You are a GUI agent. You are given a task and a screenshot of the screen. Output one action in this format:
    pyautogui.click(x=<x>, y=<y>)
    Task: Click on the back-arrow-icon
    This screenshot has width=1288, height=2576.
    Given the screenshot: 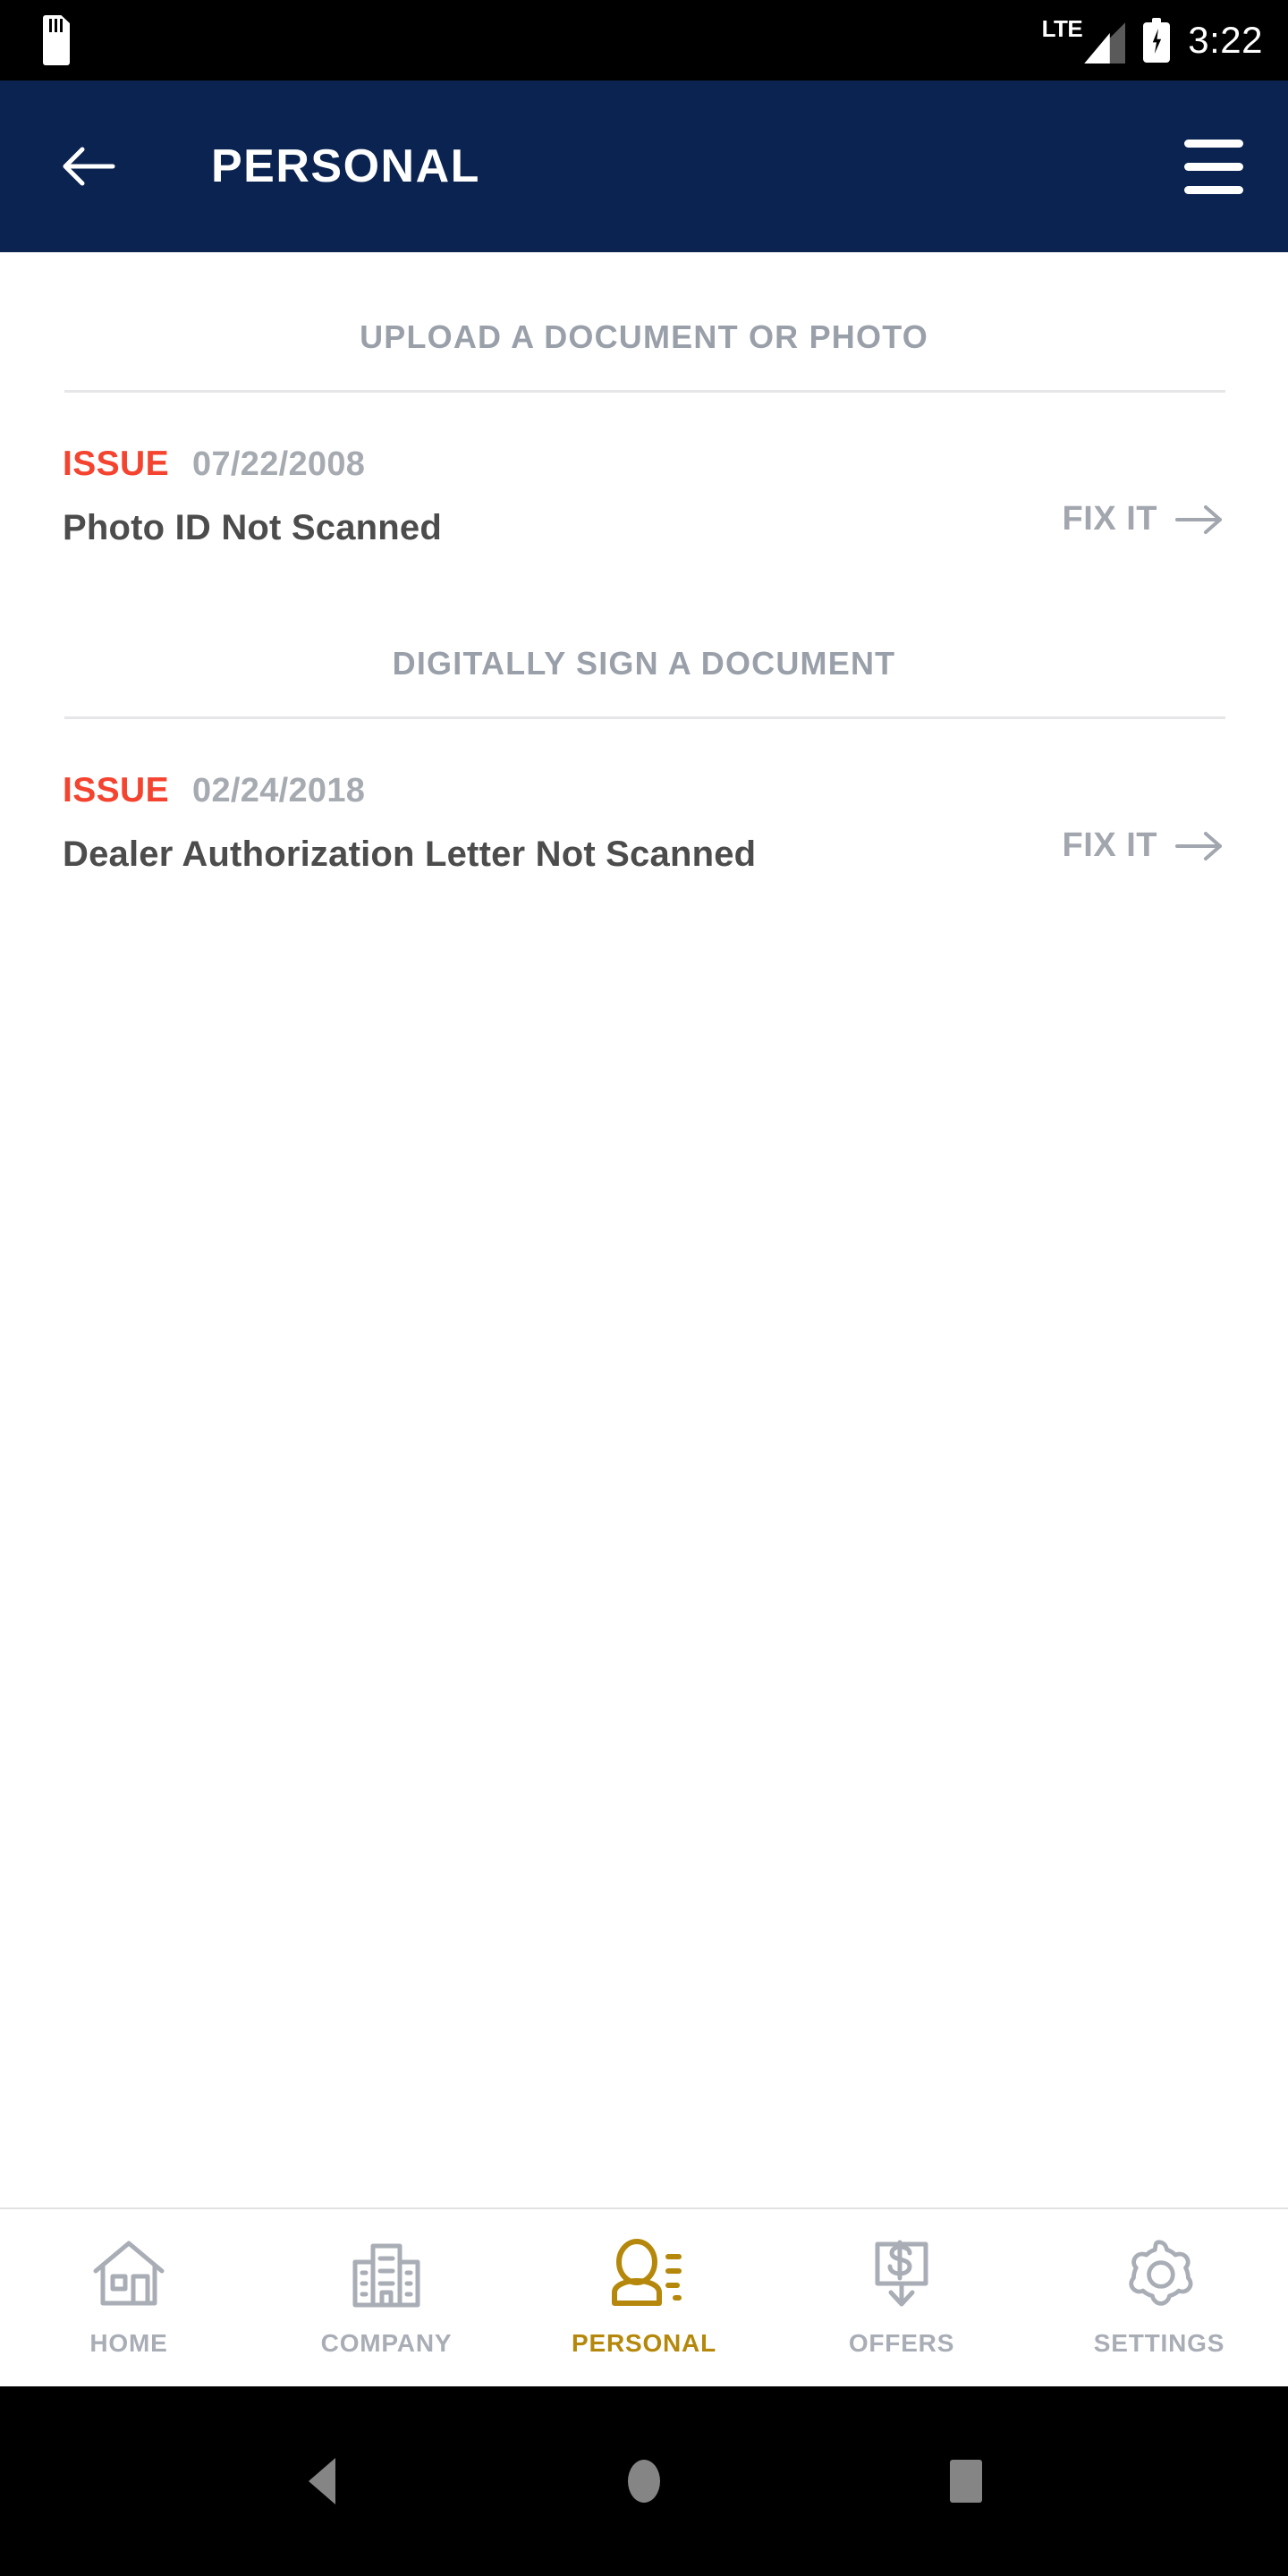 What is the action you would take?
    pyautogui.click(x=87, y=166)
    